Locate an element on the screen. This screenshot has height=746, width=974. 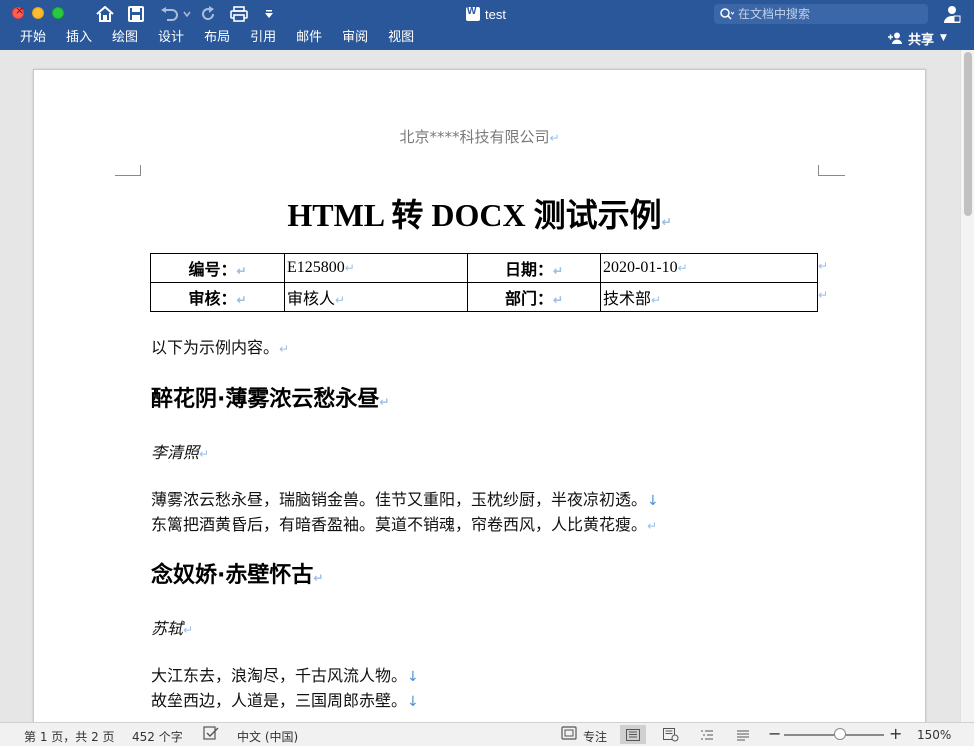
intro-paragraph: 以下为示例内容。↵ is located at coordinates (220, 346).